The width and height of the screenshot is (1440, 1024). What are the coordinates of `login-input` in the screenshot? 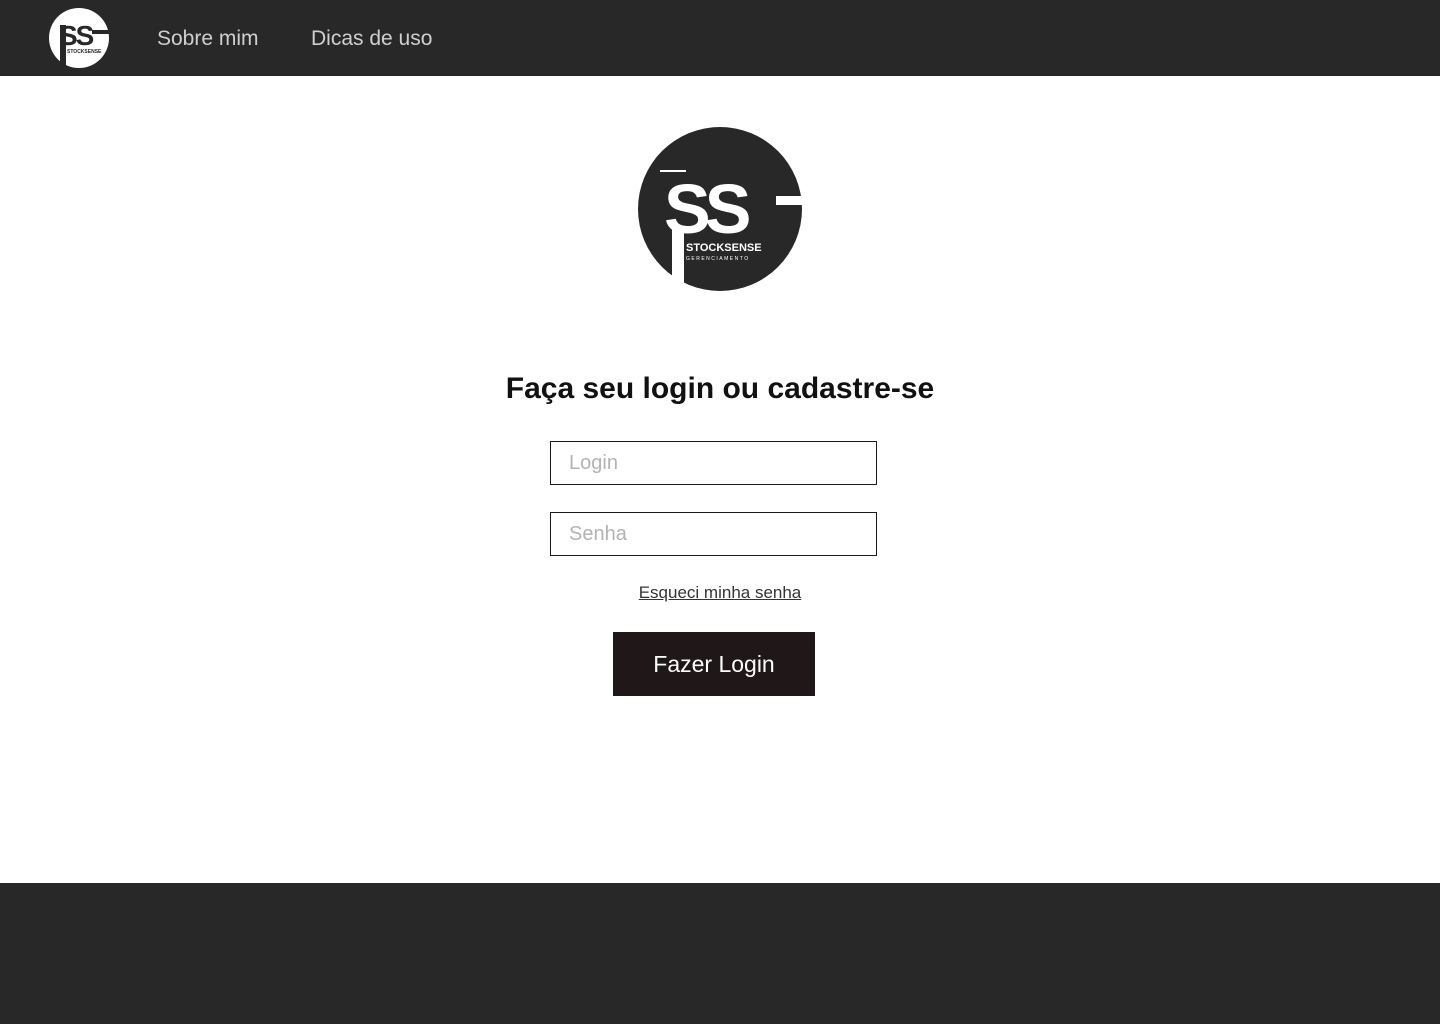 It's located at (713, 463).